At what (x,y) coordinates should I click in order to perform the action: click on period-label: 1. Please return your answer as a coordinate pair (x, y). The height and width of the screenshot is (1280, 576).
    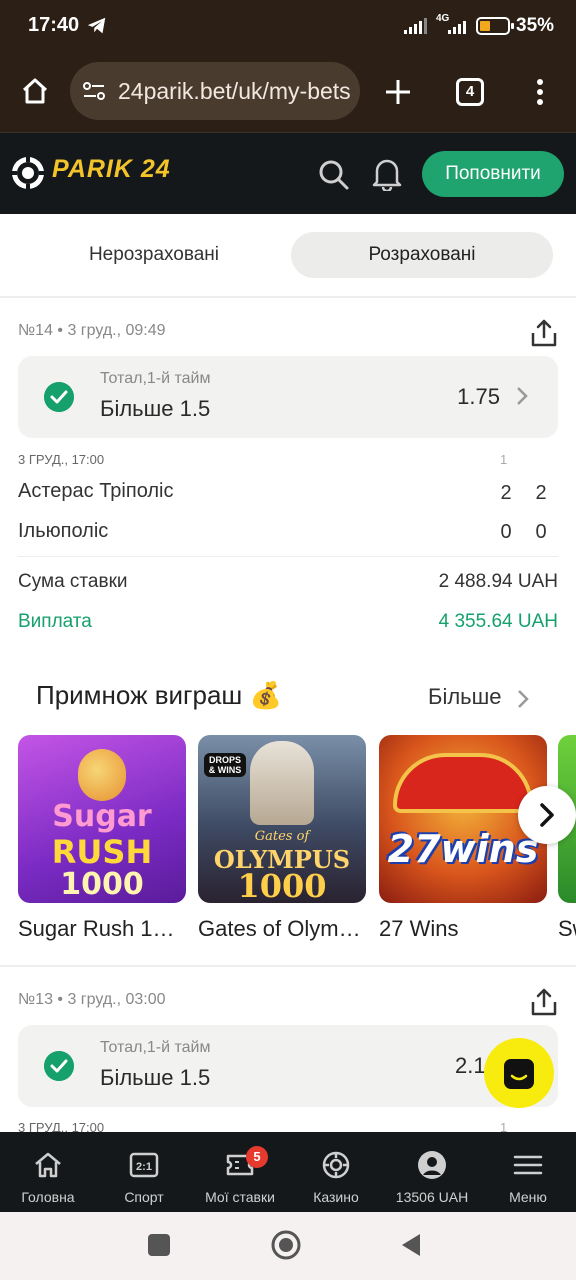
    Looking at the image, I should click on (504, 459).